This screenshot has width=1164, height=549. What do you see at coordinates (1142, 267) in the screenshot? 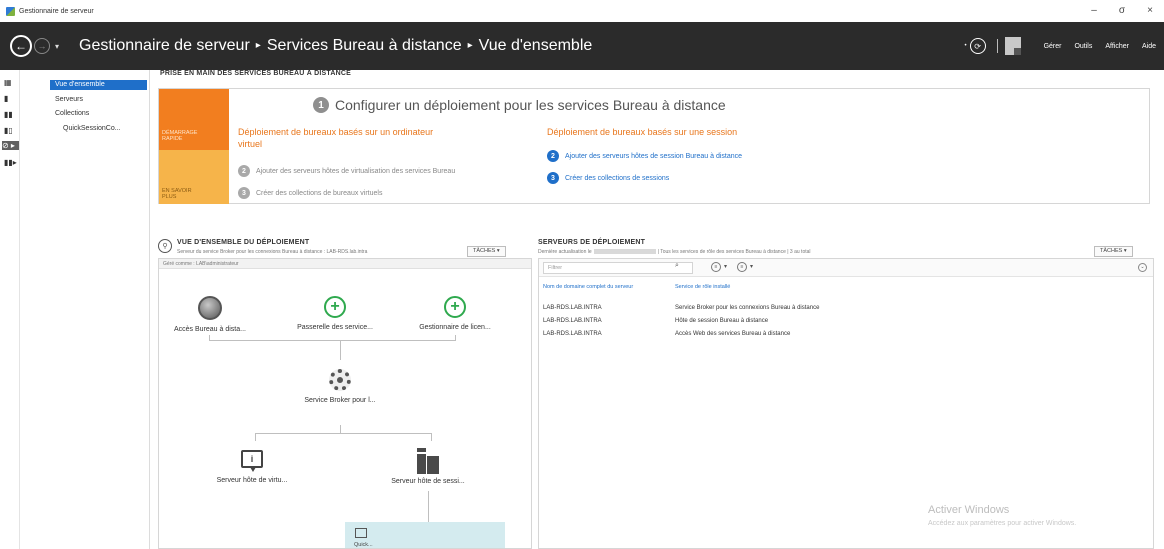
I see `expand-icon: ⌄` at bounding box center [1142, 267].